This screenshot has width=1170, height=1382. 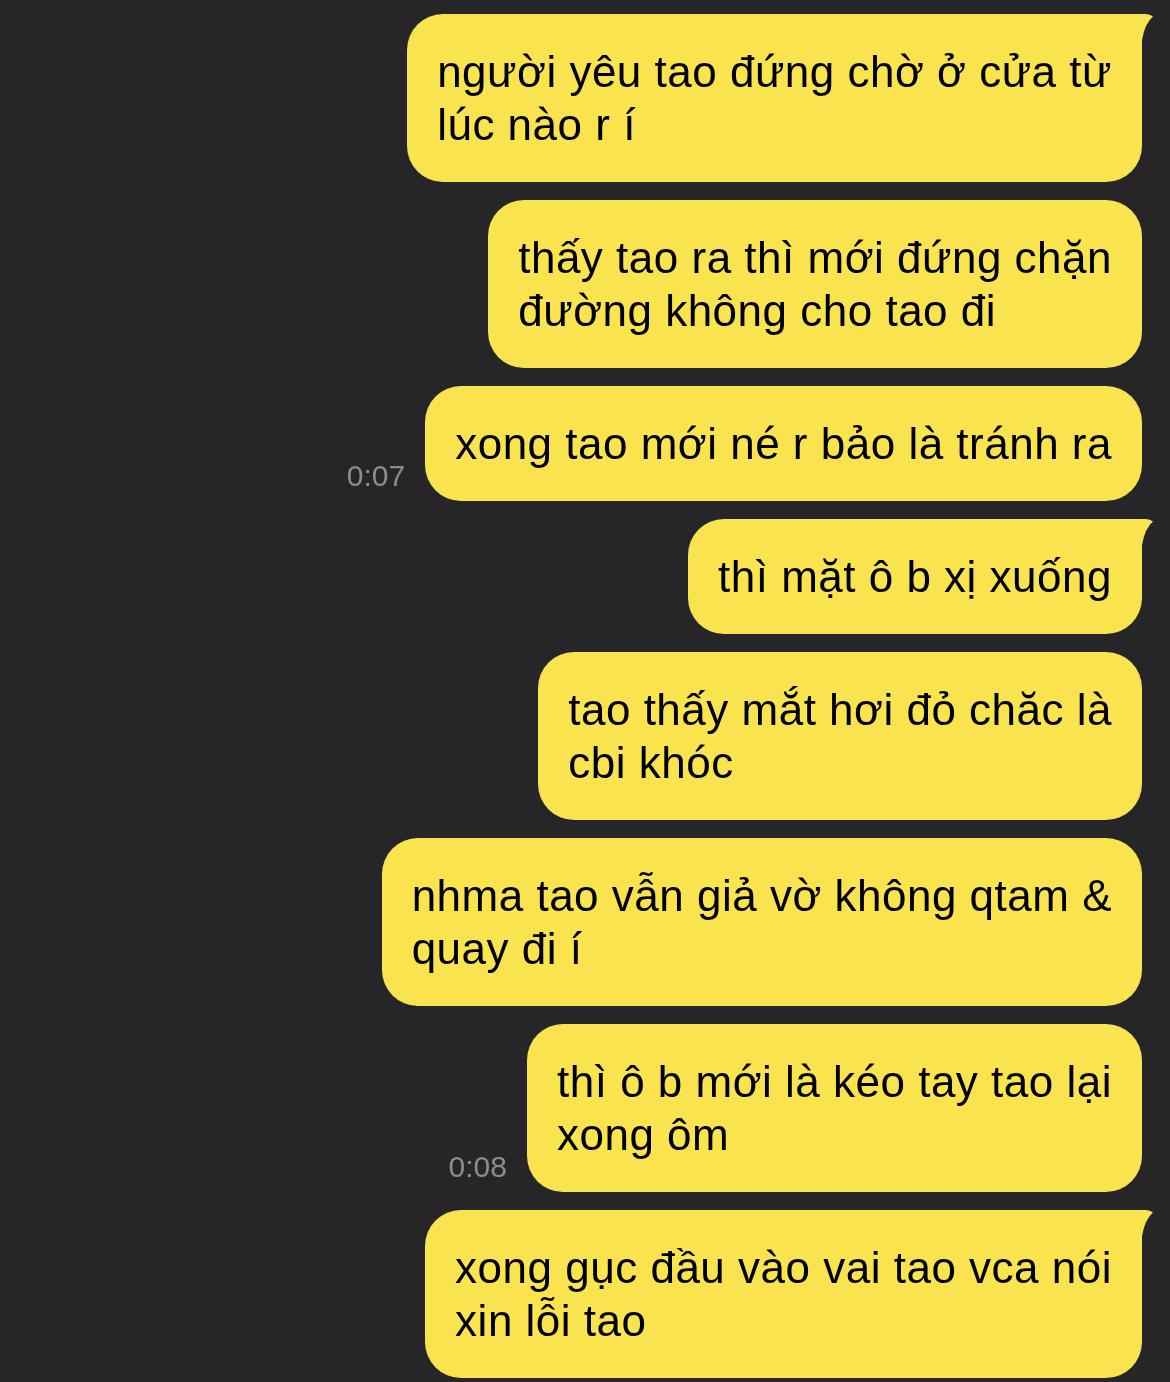 I want to click on message-text: tao thấy mắt hơi đỏ chăc là cbi khóc, so click(x=840, y=736).